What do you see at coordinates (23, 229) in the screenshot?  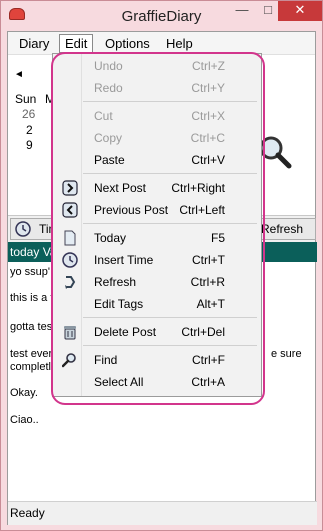 I see `clock-icon` at bounding box center [23, 229].